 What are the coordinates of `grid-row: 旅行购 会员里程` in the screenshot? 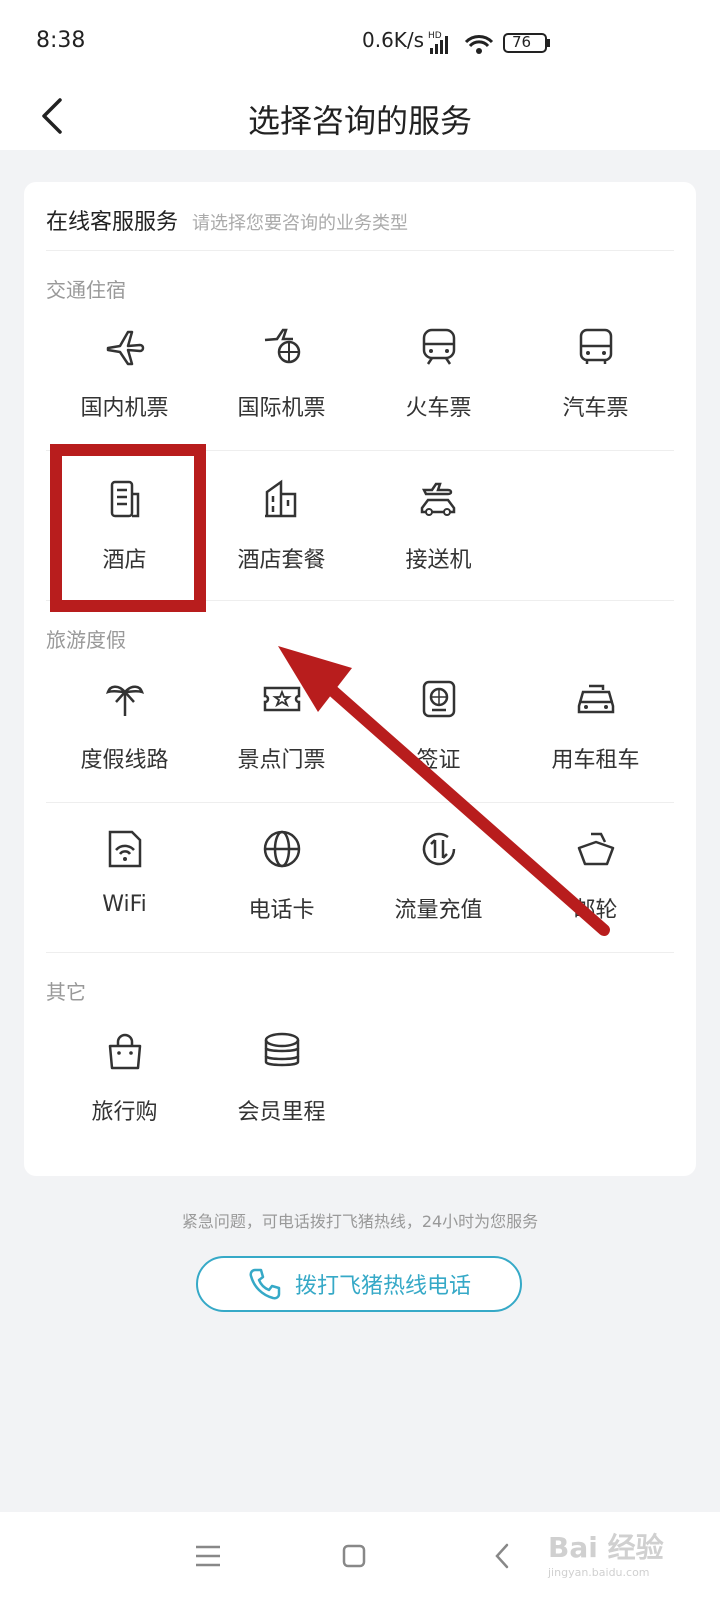 It's located at (360, 1084).